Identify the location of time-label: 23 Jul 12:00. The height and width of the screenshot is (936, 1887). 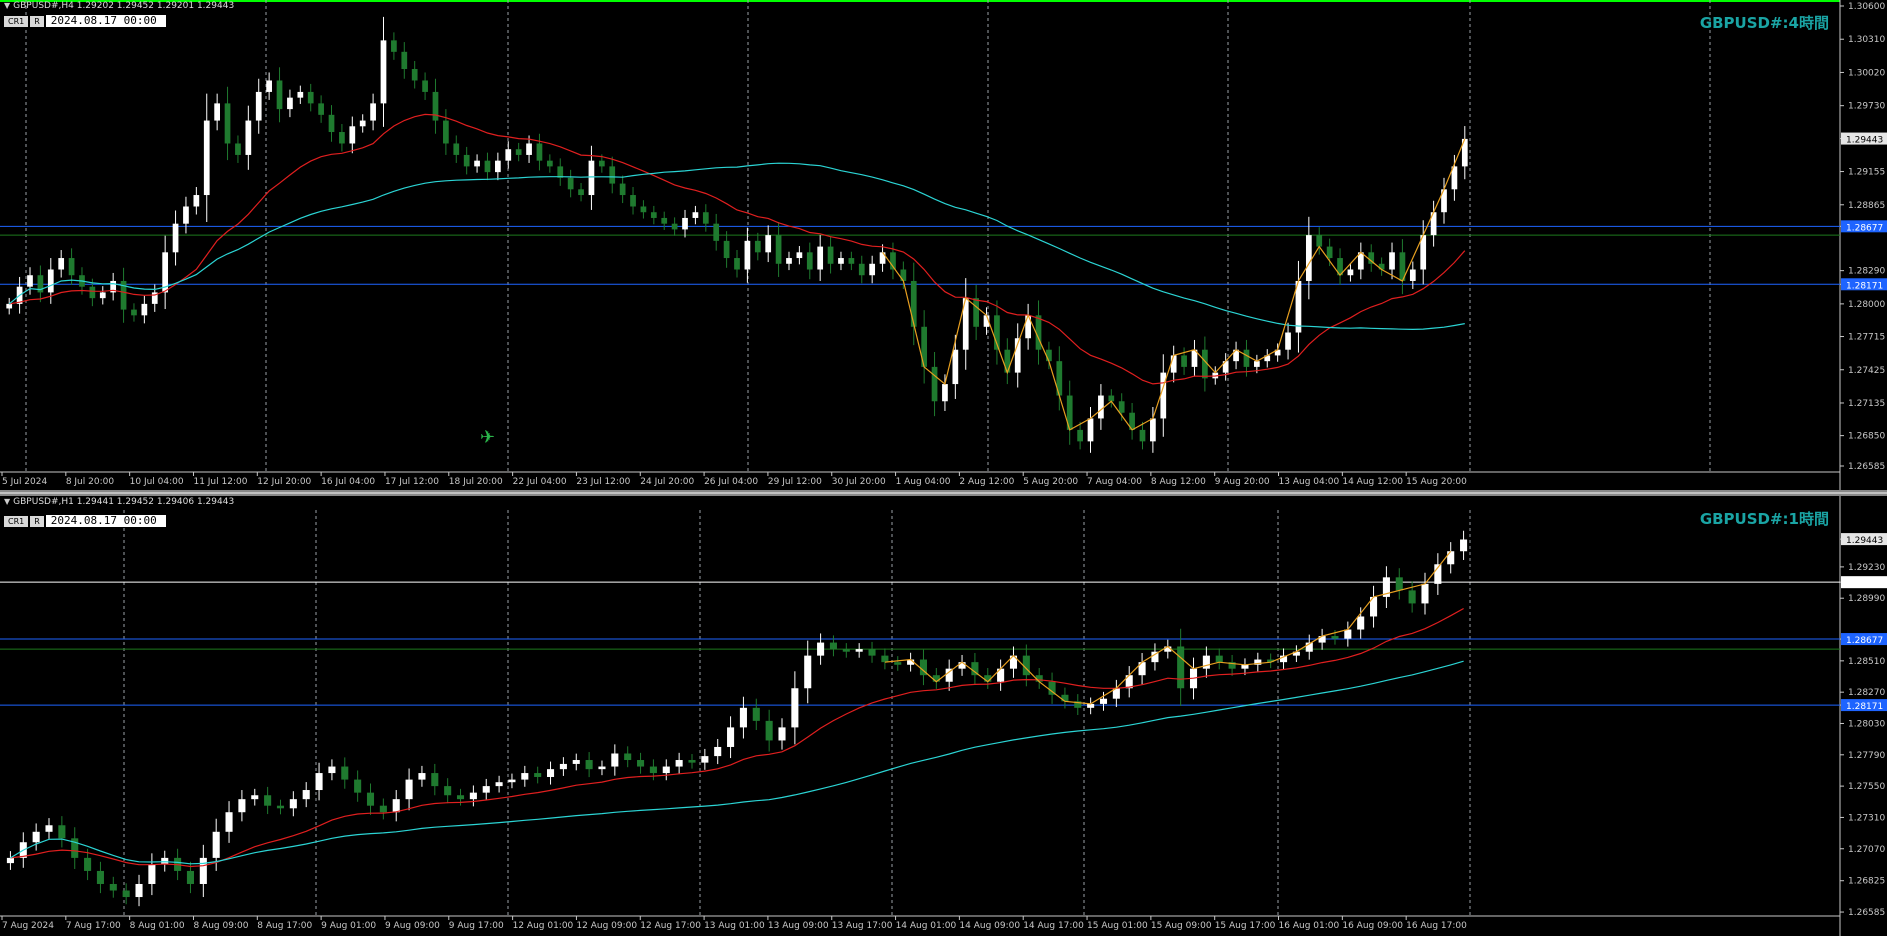
(603, 482).